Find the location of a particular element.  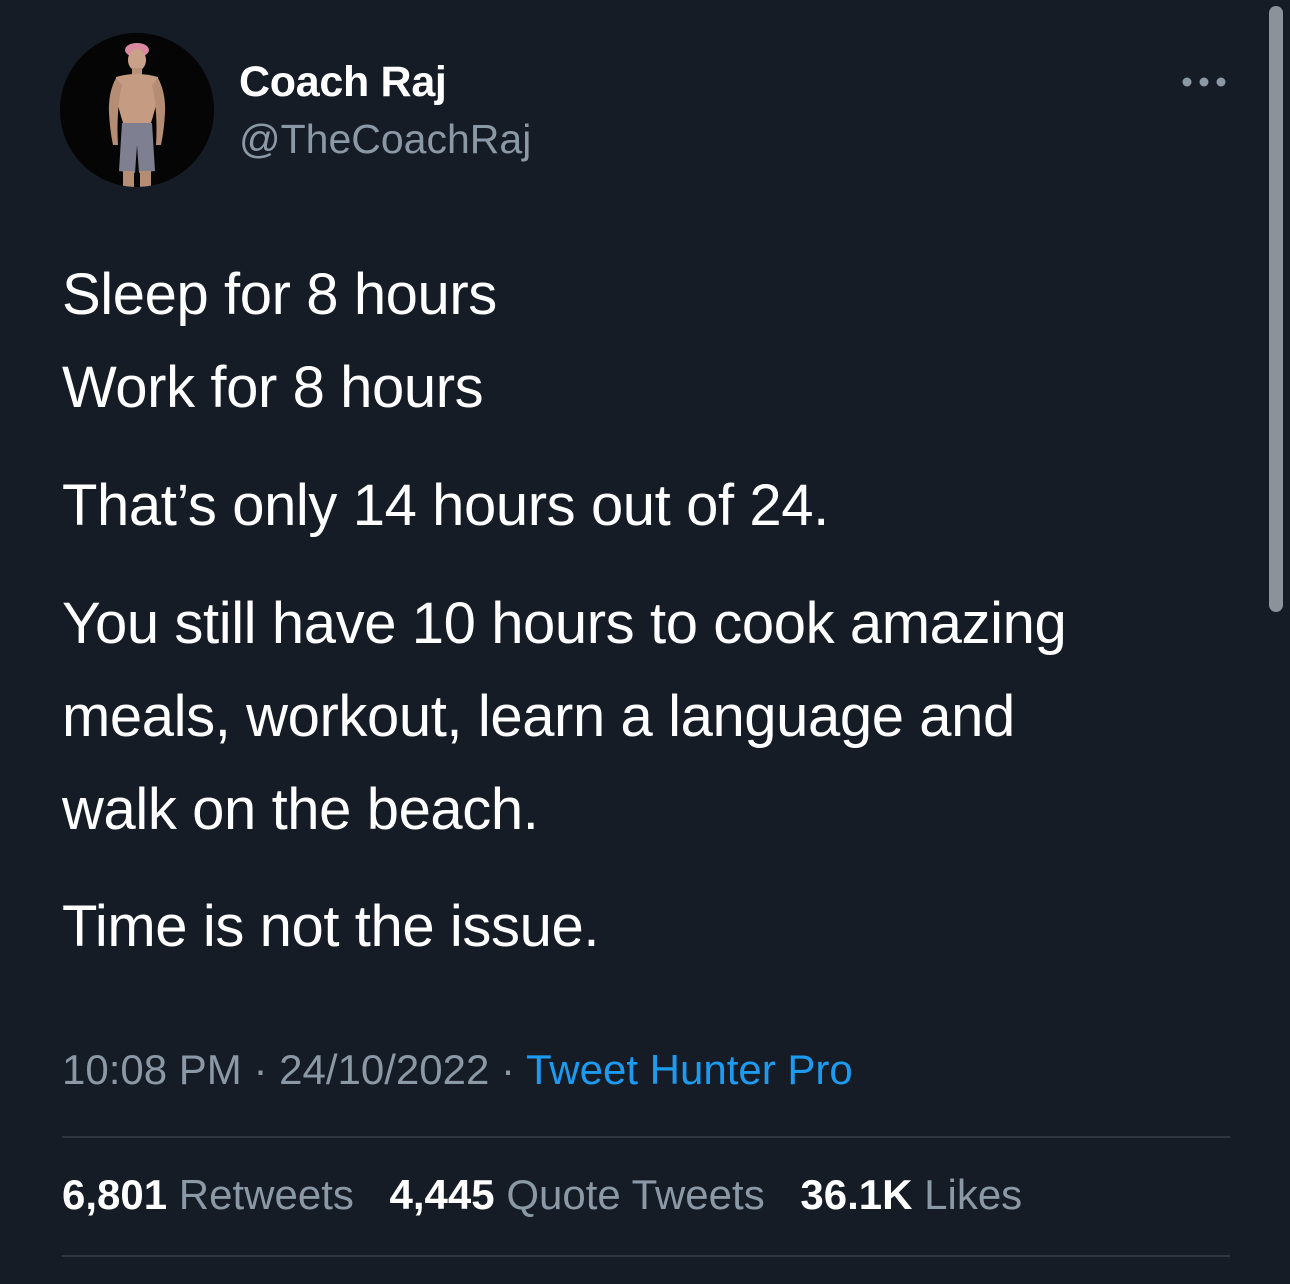

tweet-date: 24/10/2022 is located at coordinates (384, 1069).